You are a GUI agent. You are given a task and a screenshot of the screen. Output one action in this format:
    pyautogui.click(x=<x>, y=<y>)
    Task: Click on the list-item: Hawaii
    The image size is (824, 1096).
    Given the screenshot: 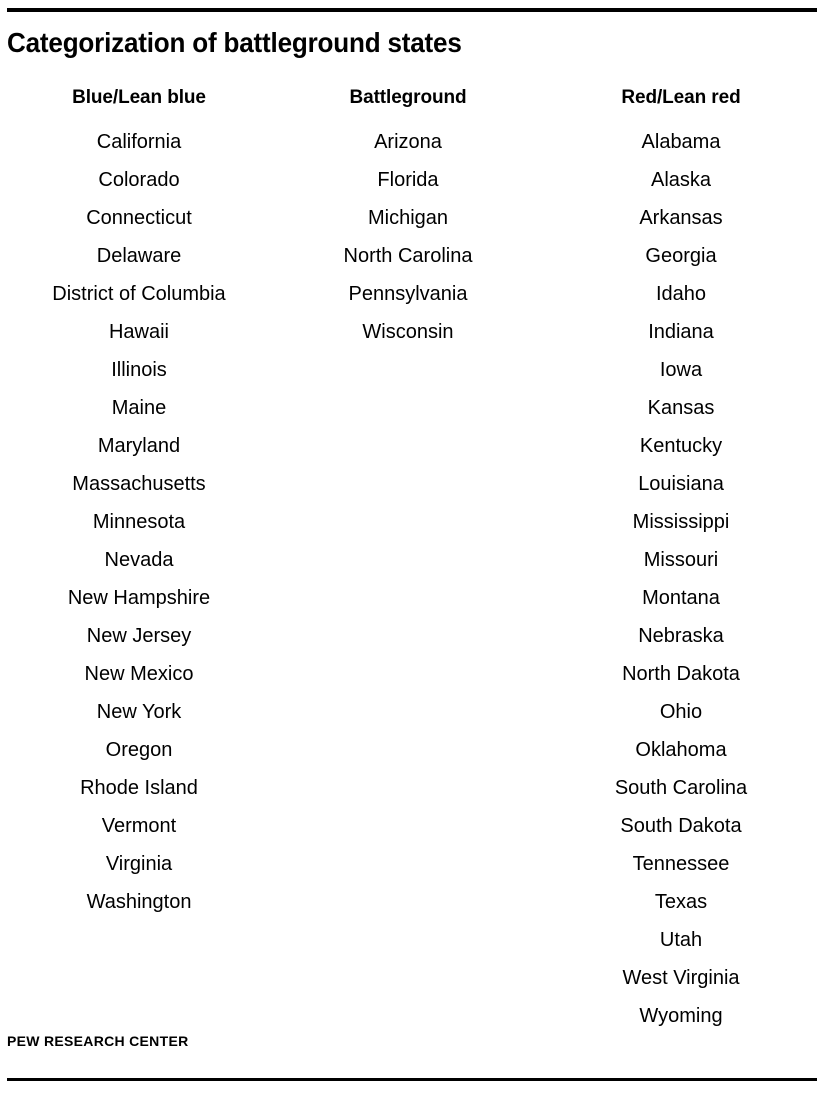 What is the action you would take?
    pyautogui.click(x=139, y=332)
    